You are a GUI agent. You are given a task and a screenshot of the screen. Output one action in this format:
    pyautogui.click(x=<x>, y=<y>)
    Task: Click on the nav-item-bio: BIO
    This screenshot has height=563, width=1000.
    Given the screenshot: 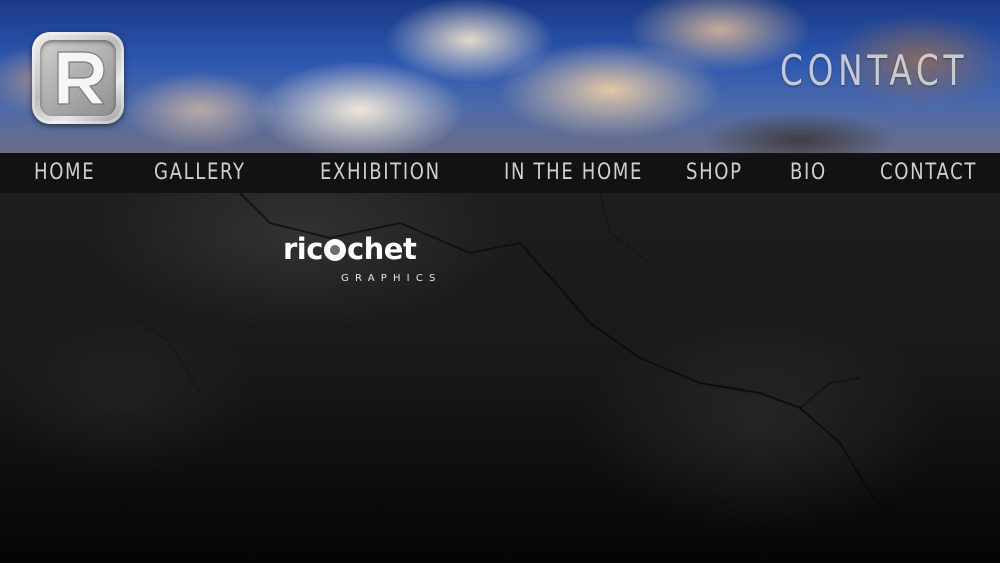 What is the action you would take?
    pyautogui.click(x=808, y=173)
    